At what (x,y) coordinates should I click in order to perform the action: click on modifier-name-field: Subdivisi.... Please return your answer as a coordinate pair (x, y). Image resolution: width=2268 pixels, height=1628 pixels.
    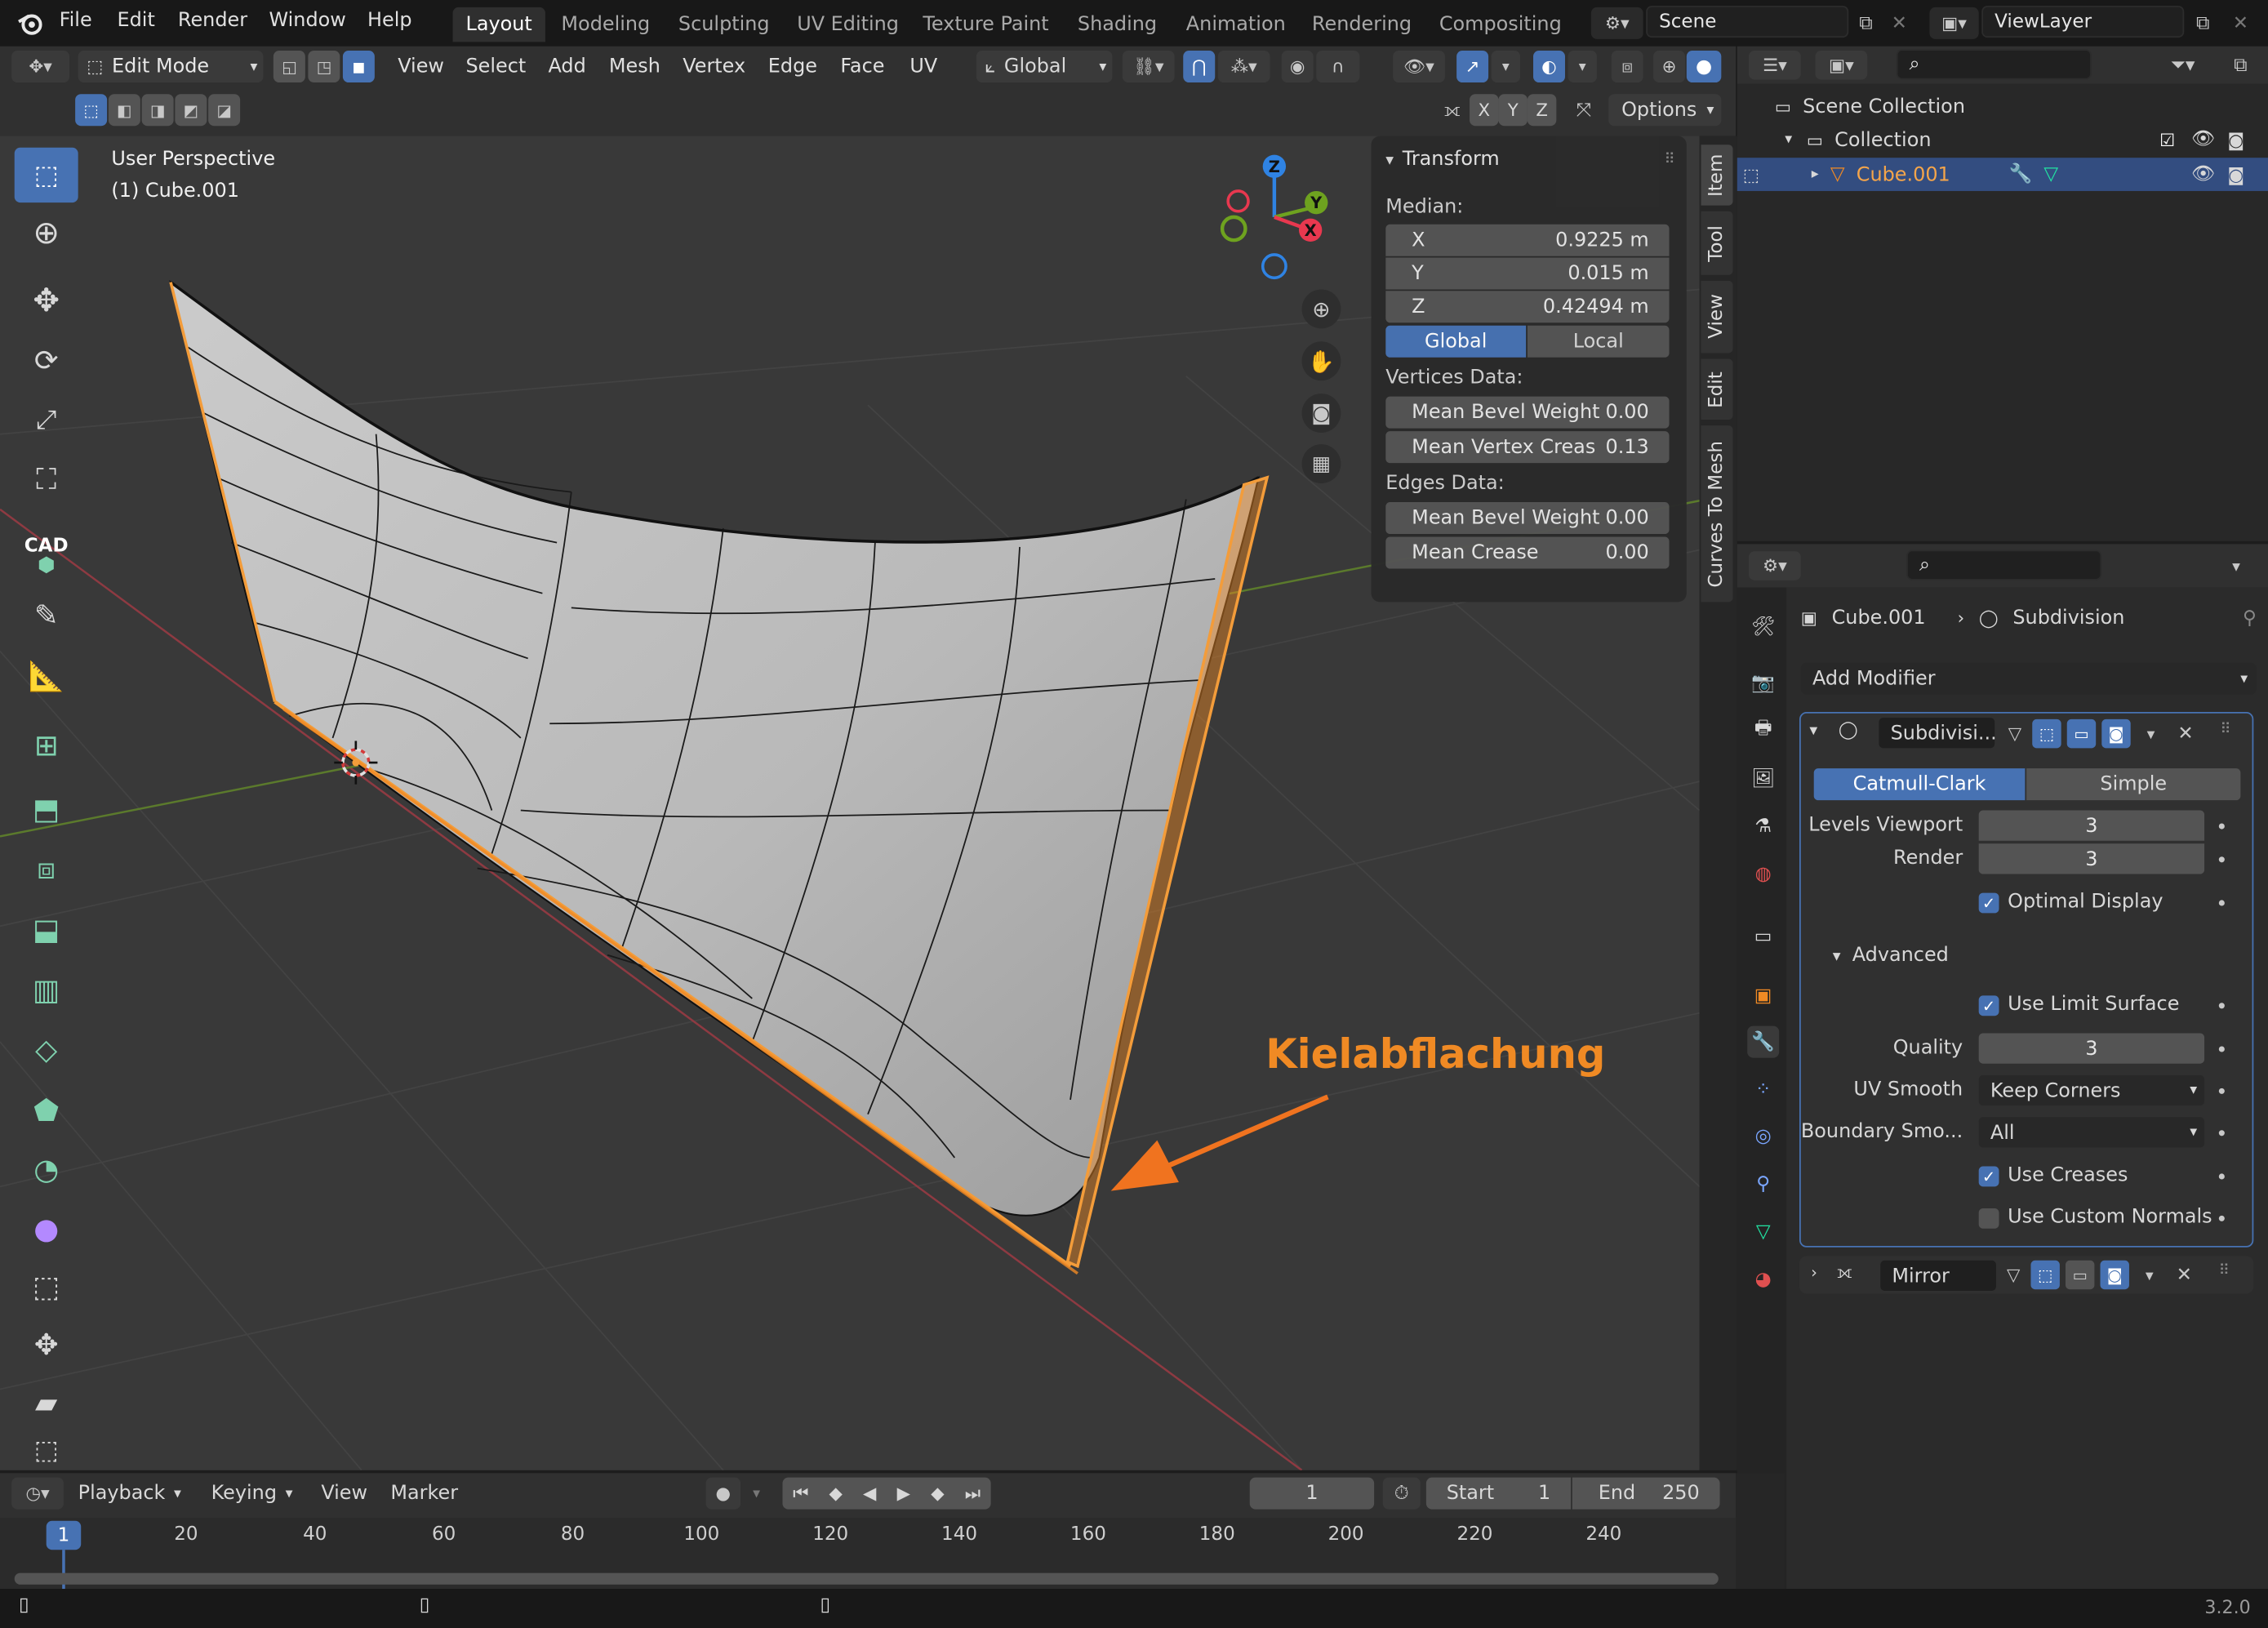
    Looking at the image, I should click on (1938, 733).